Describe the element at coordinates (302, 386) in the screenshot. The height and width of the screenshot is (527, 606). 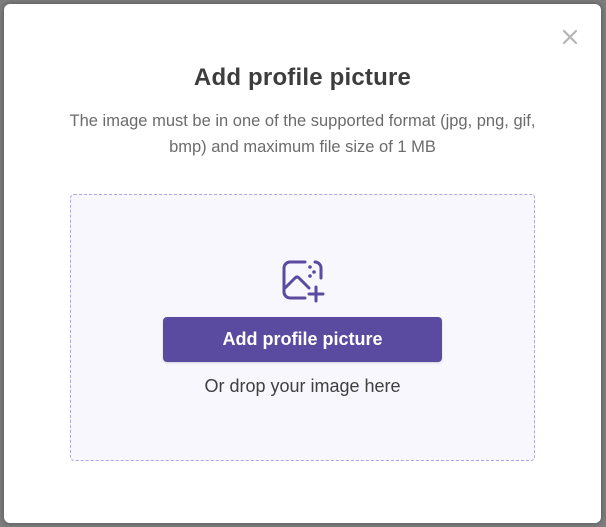
I see `drop-hint-text: Or drop your image here` at that location.